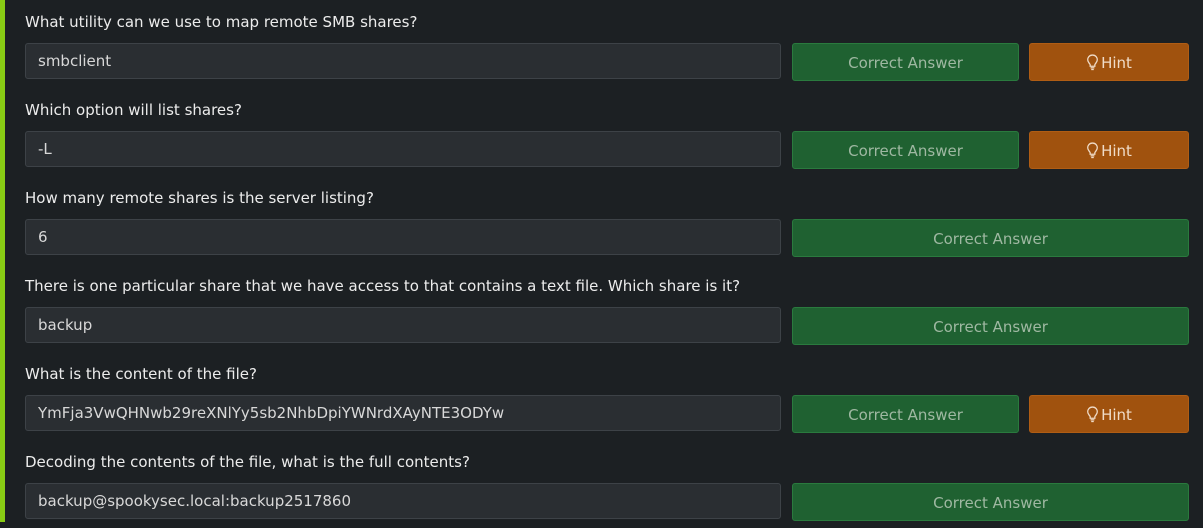  I want to click on question-1-hint-label: Hint, so click(1116, 63).